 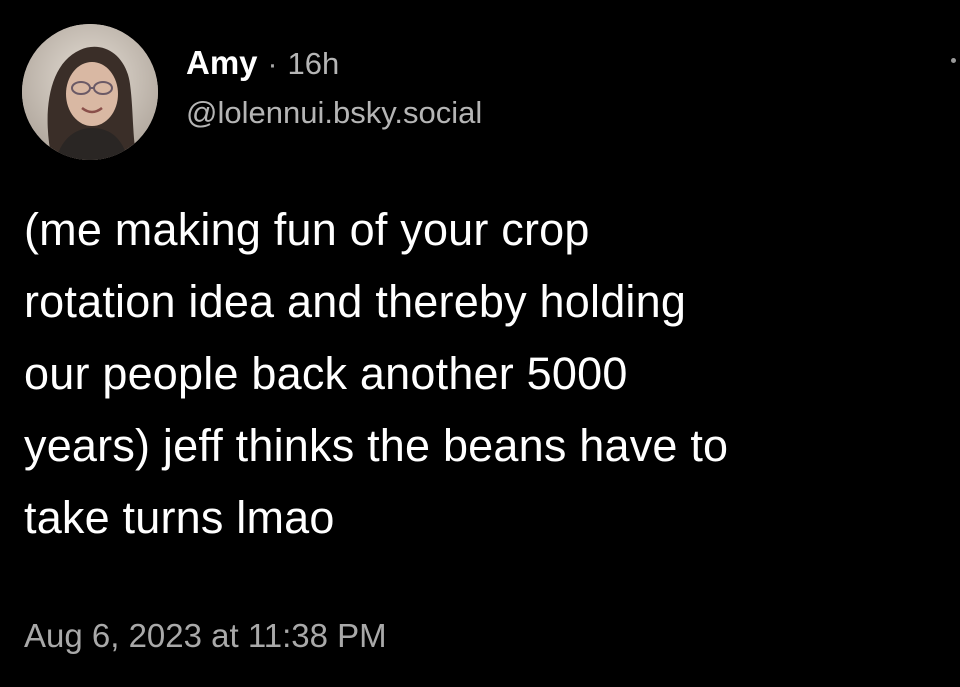 I want to click on author-name: Amy, so click(x=222, y=63).